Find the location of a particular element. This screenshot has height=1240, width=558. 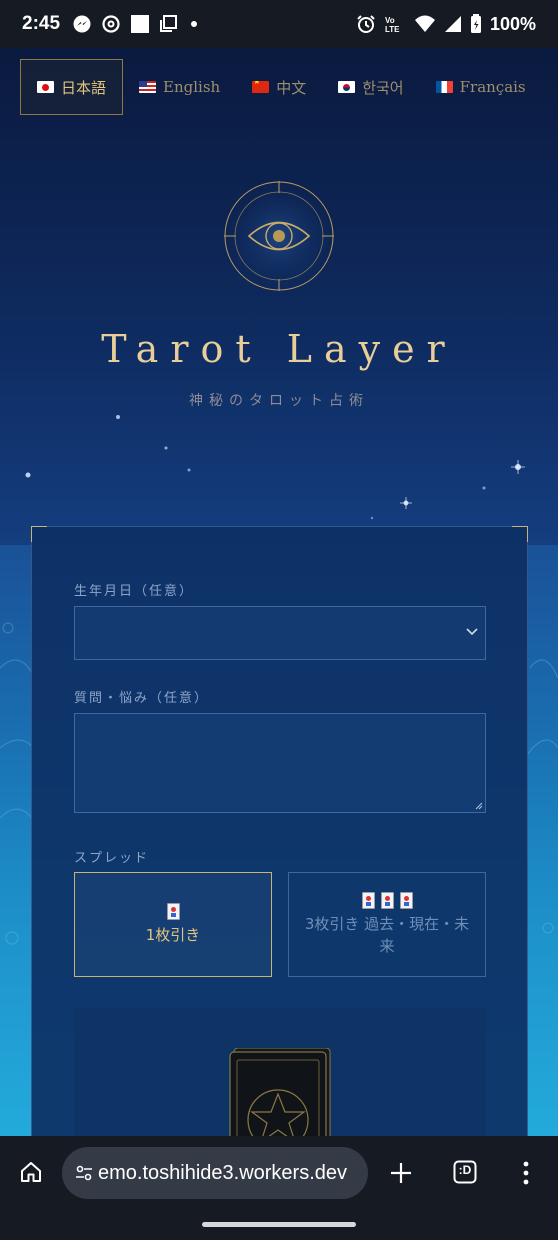

lang-label: 한국어 is located at coordinates (383, 87).